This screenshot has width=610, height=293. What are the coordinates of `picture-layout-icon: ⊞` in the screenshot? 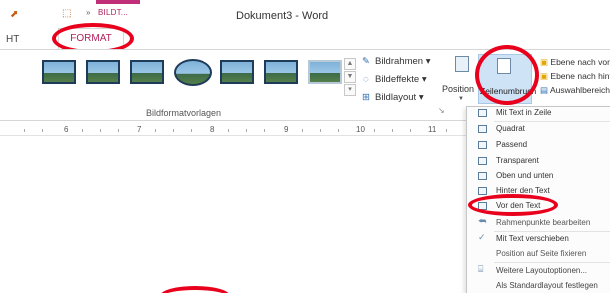 It's located at (366, 97).